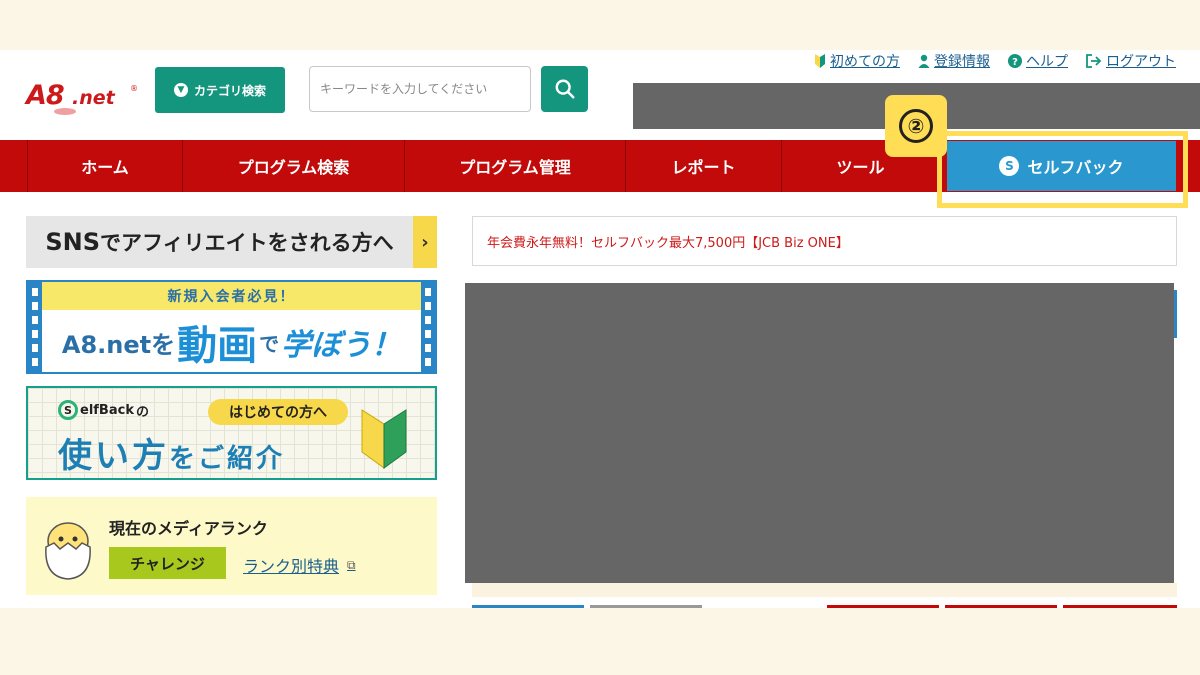 This screenshot has width=1200, height=675. I want to click on news-text: 年会費永年無料！セルフバック最大7,500円【JCB Biz ONE】, so click(668, 243).